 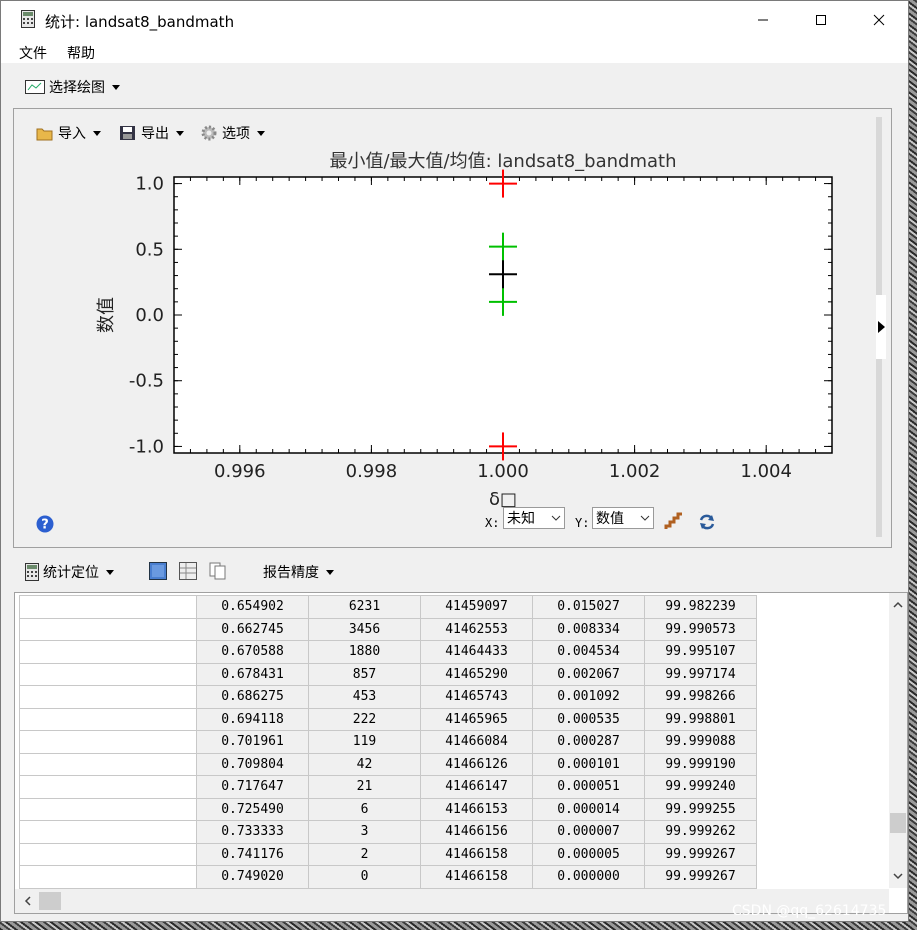 What do you see at coordinates (218, 571) in the screenshot?
I see `copy-icon` at bounding box center [218, 571].